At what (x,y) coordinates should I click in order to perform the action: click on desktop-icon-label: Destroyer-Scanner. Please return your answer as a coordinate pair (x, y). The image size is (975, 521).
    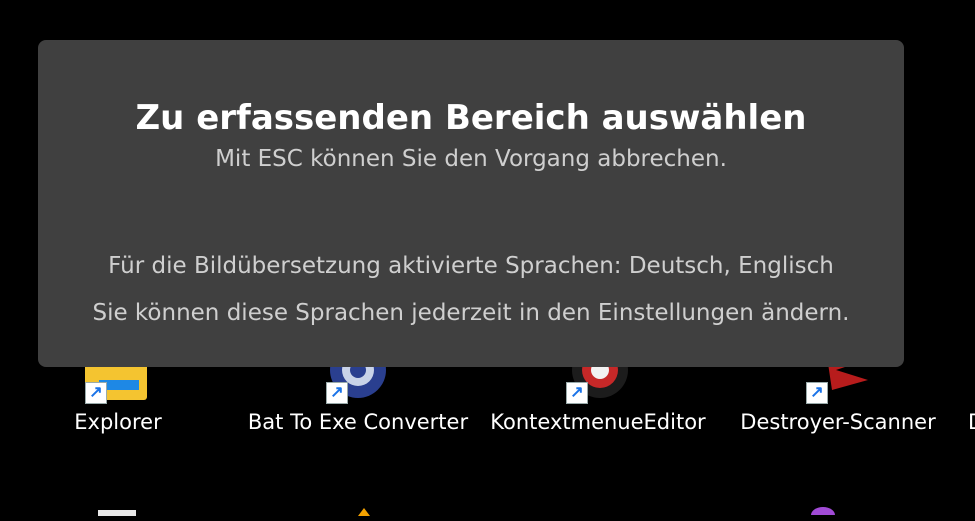
    Looking at the image, I should click on (838, 422).